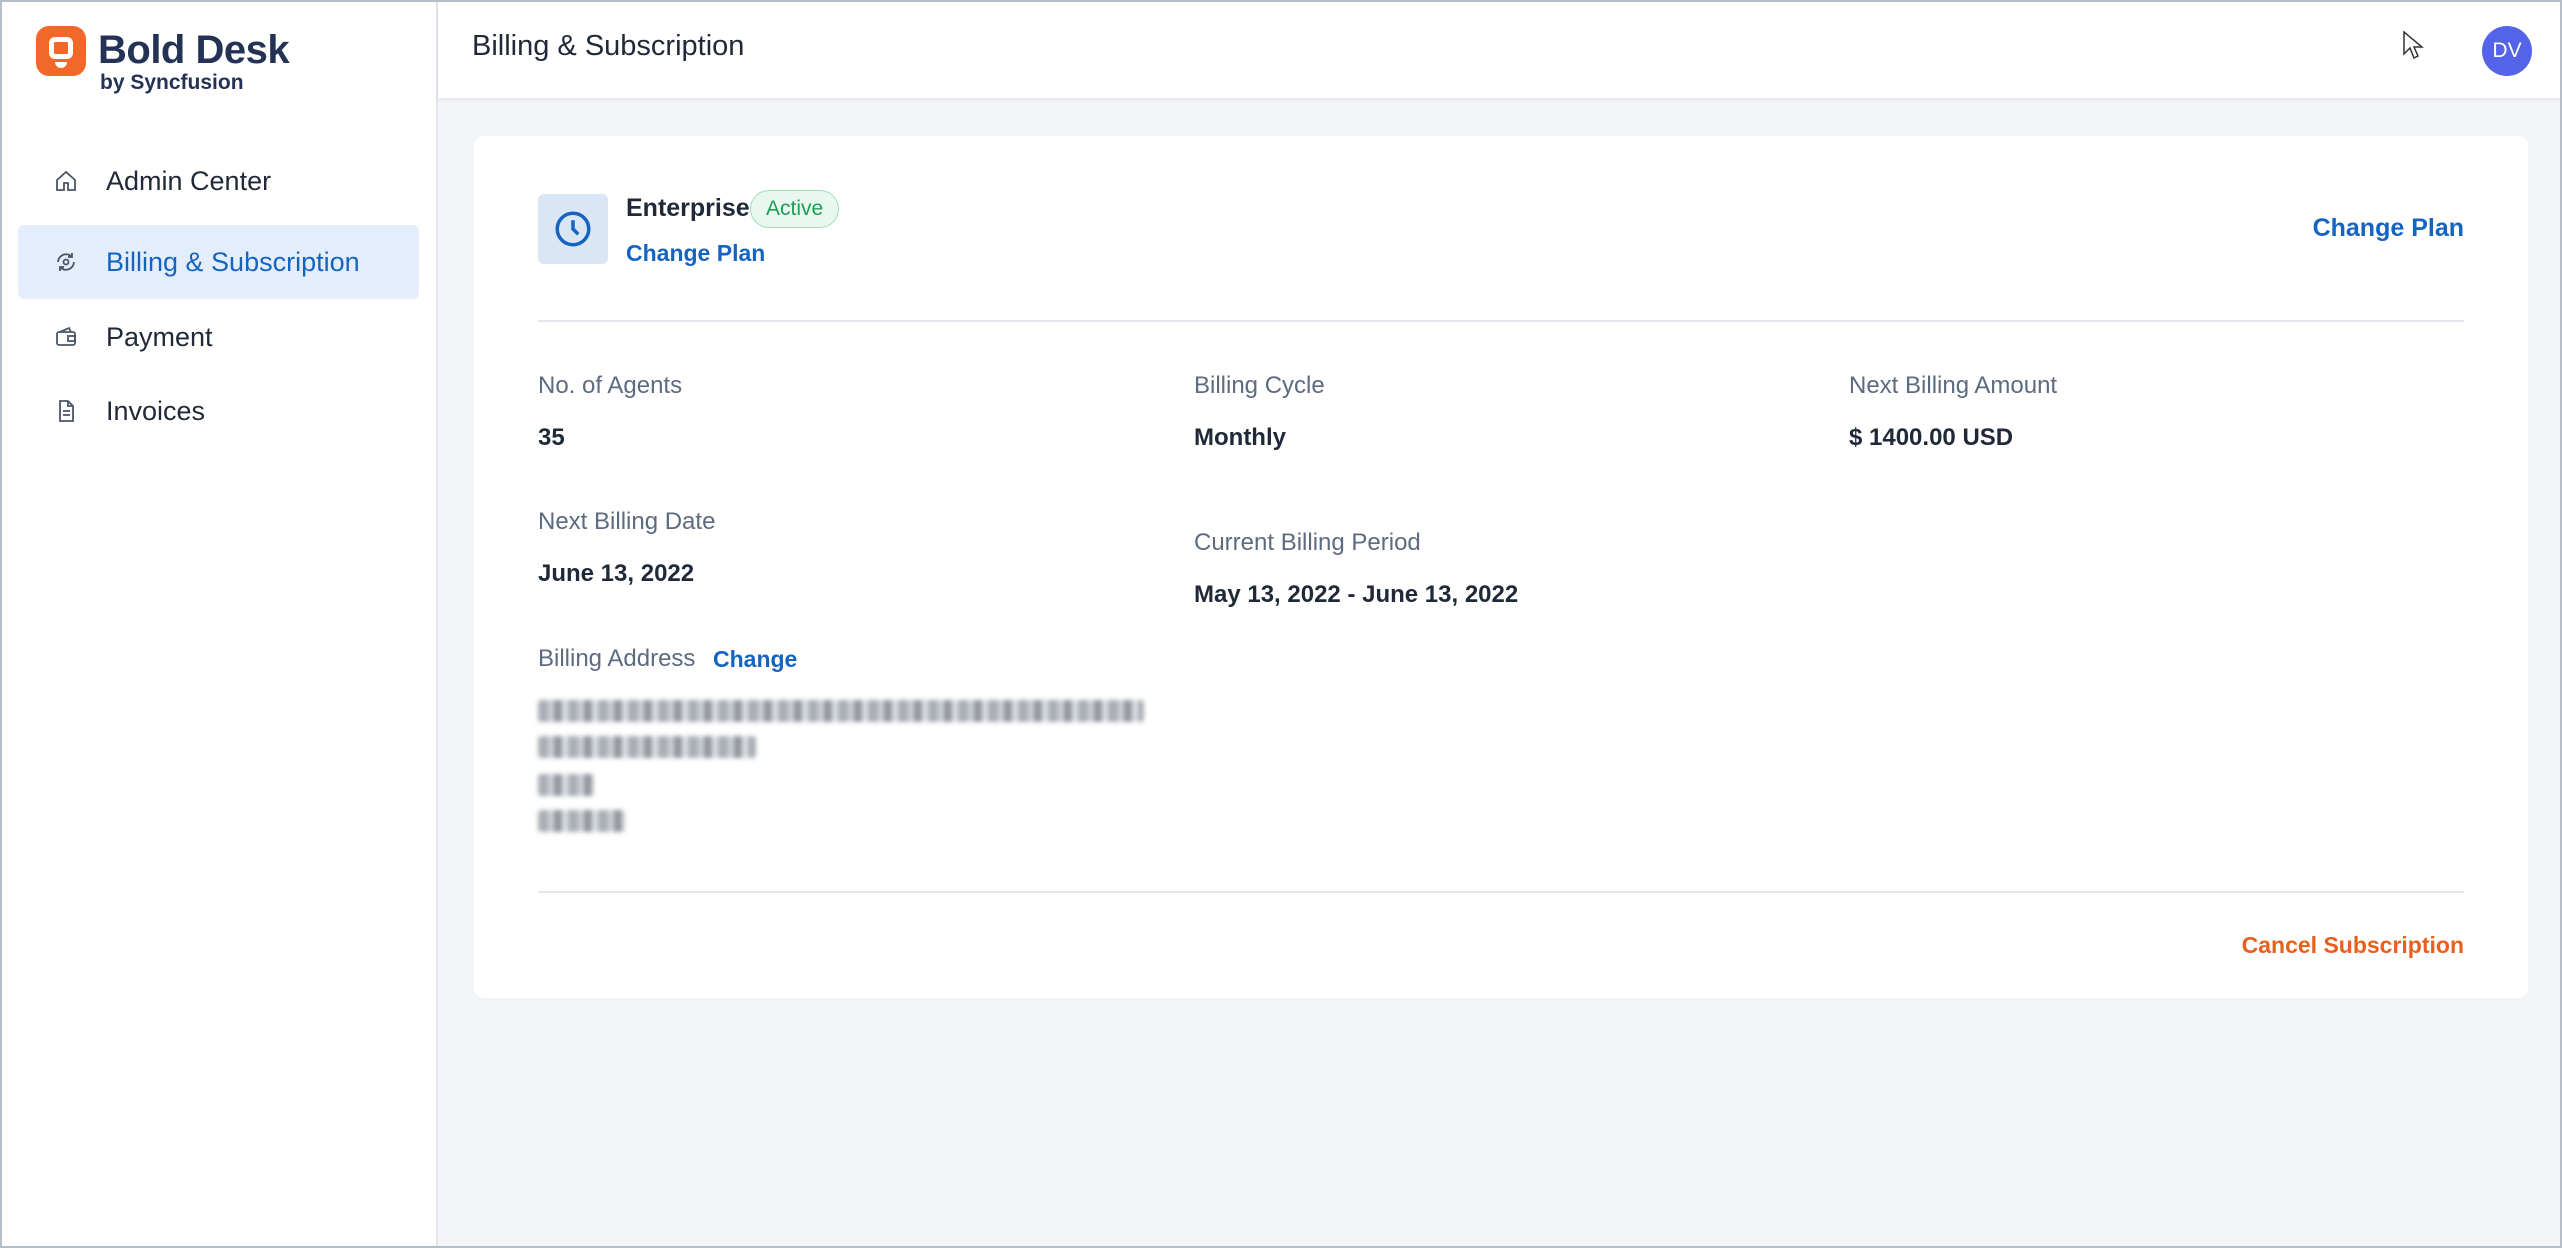  What do you see at coordinates (1240, 437) in the screenshot?
I see `billing-cycle-value: Monthly` at bounding box center [1240, 437].